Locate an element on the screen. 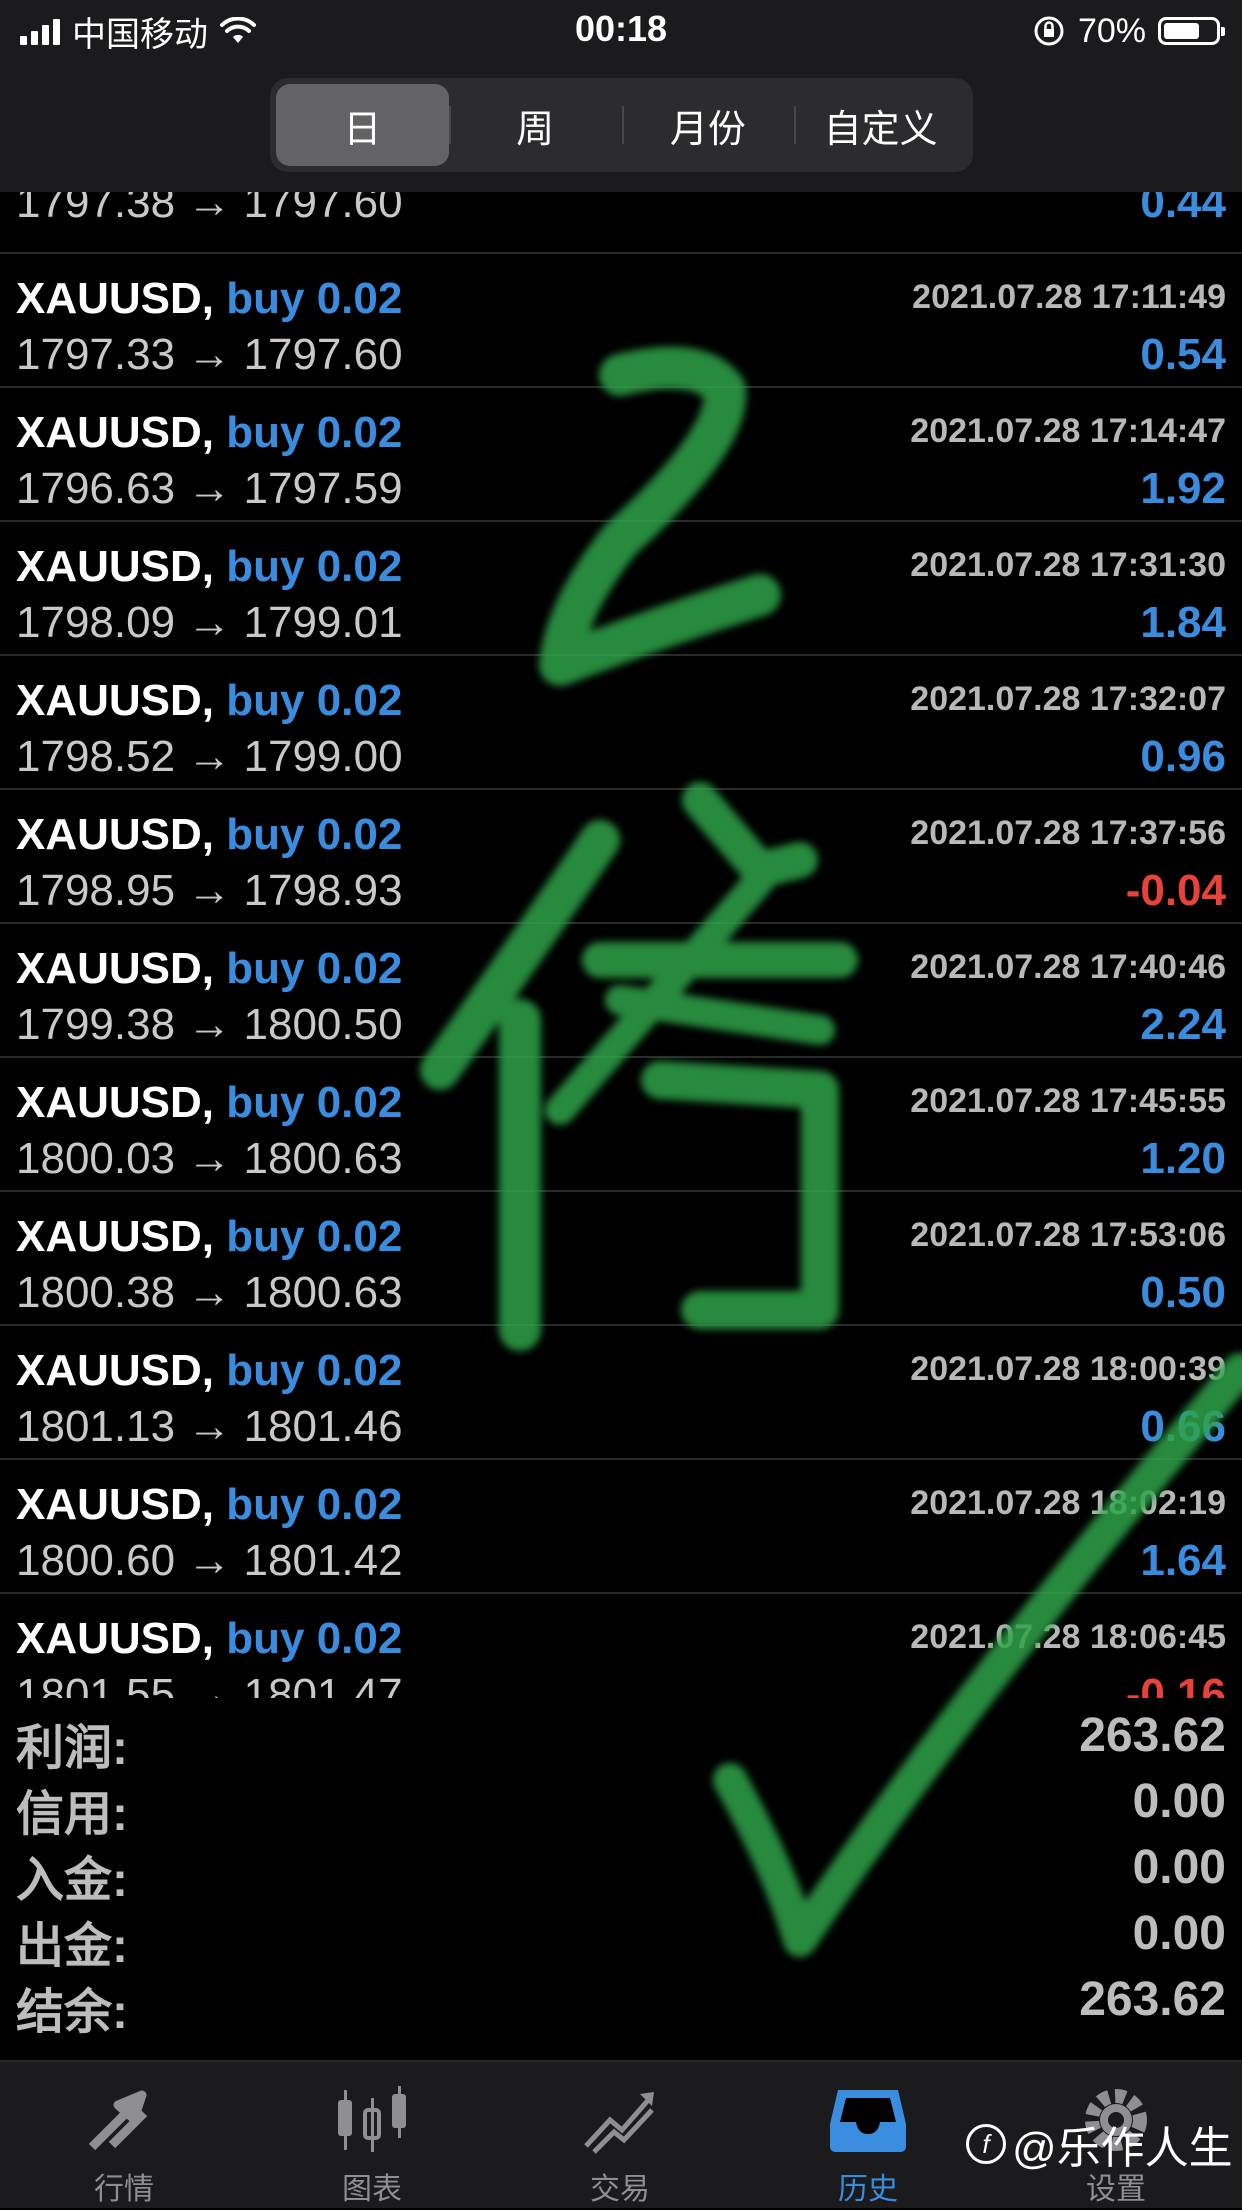 The image size is (1242, 2210). deal-time: 2021.07.28 17:14:47 is located at coordinates (1068, 431).